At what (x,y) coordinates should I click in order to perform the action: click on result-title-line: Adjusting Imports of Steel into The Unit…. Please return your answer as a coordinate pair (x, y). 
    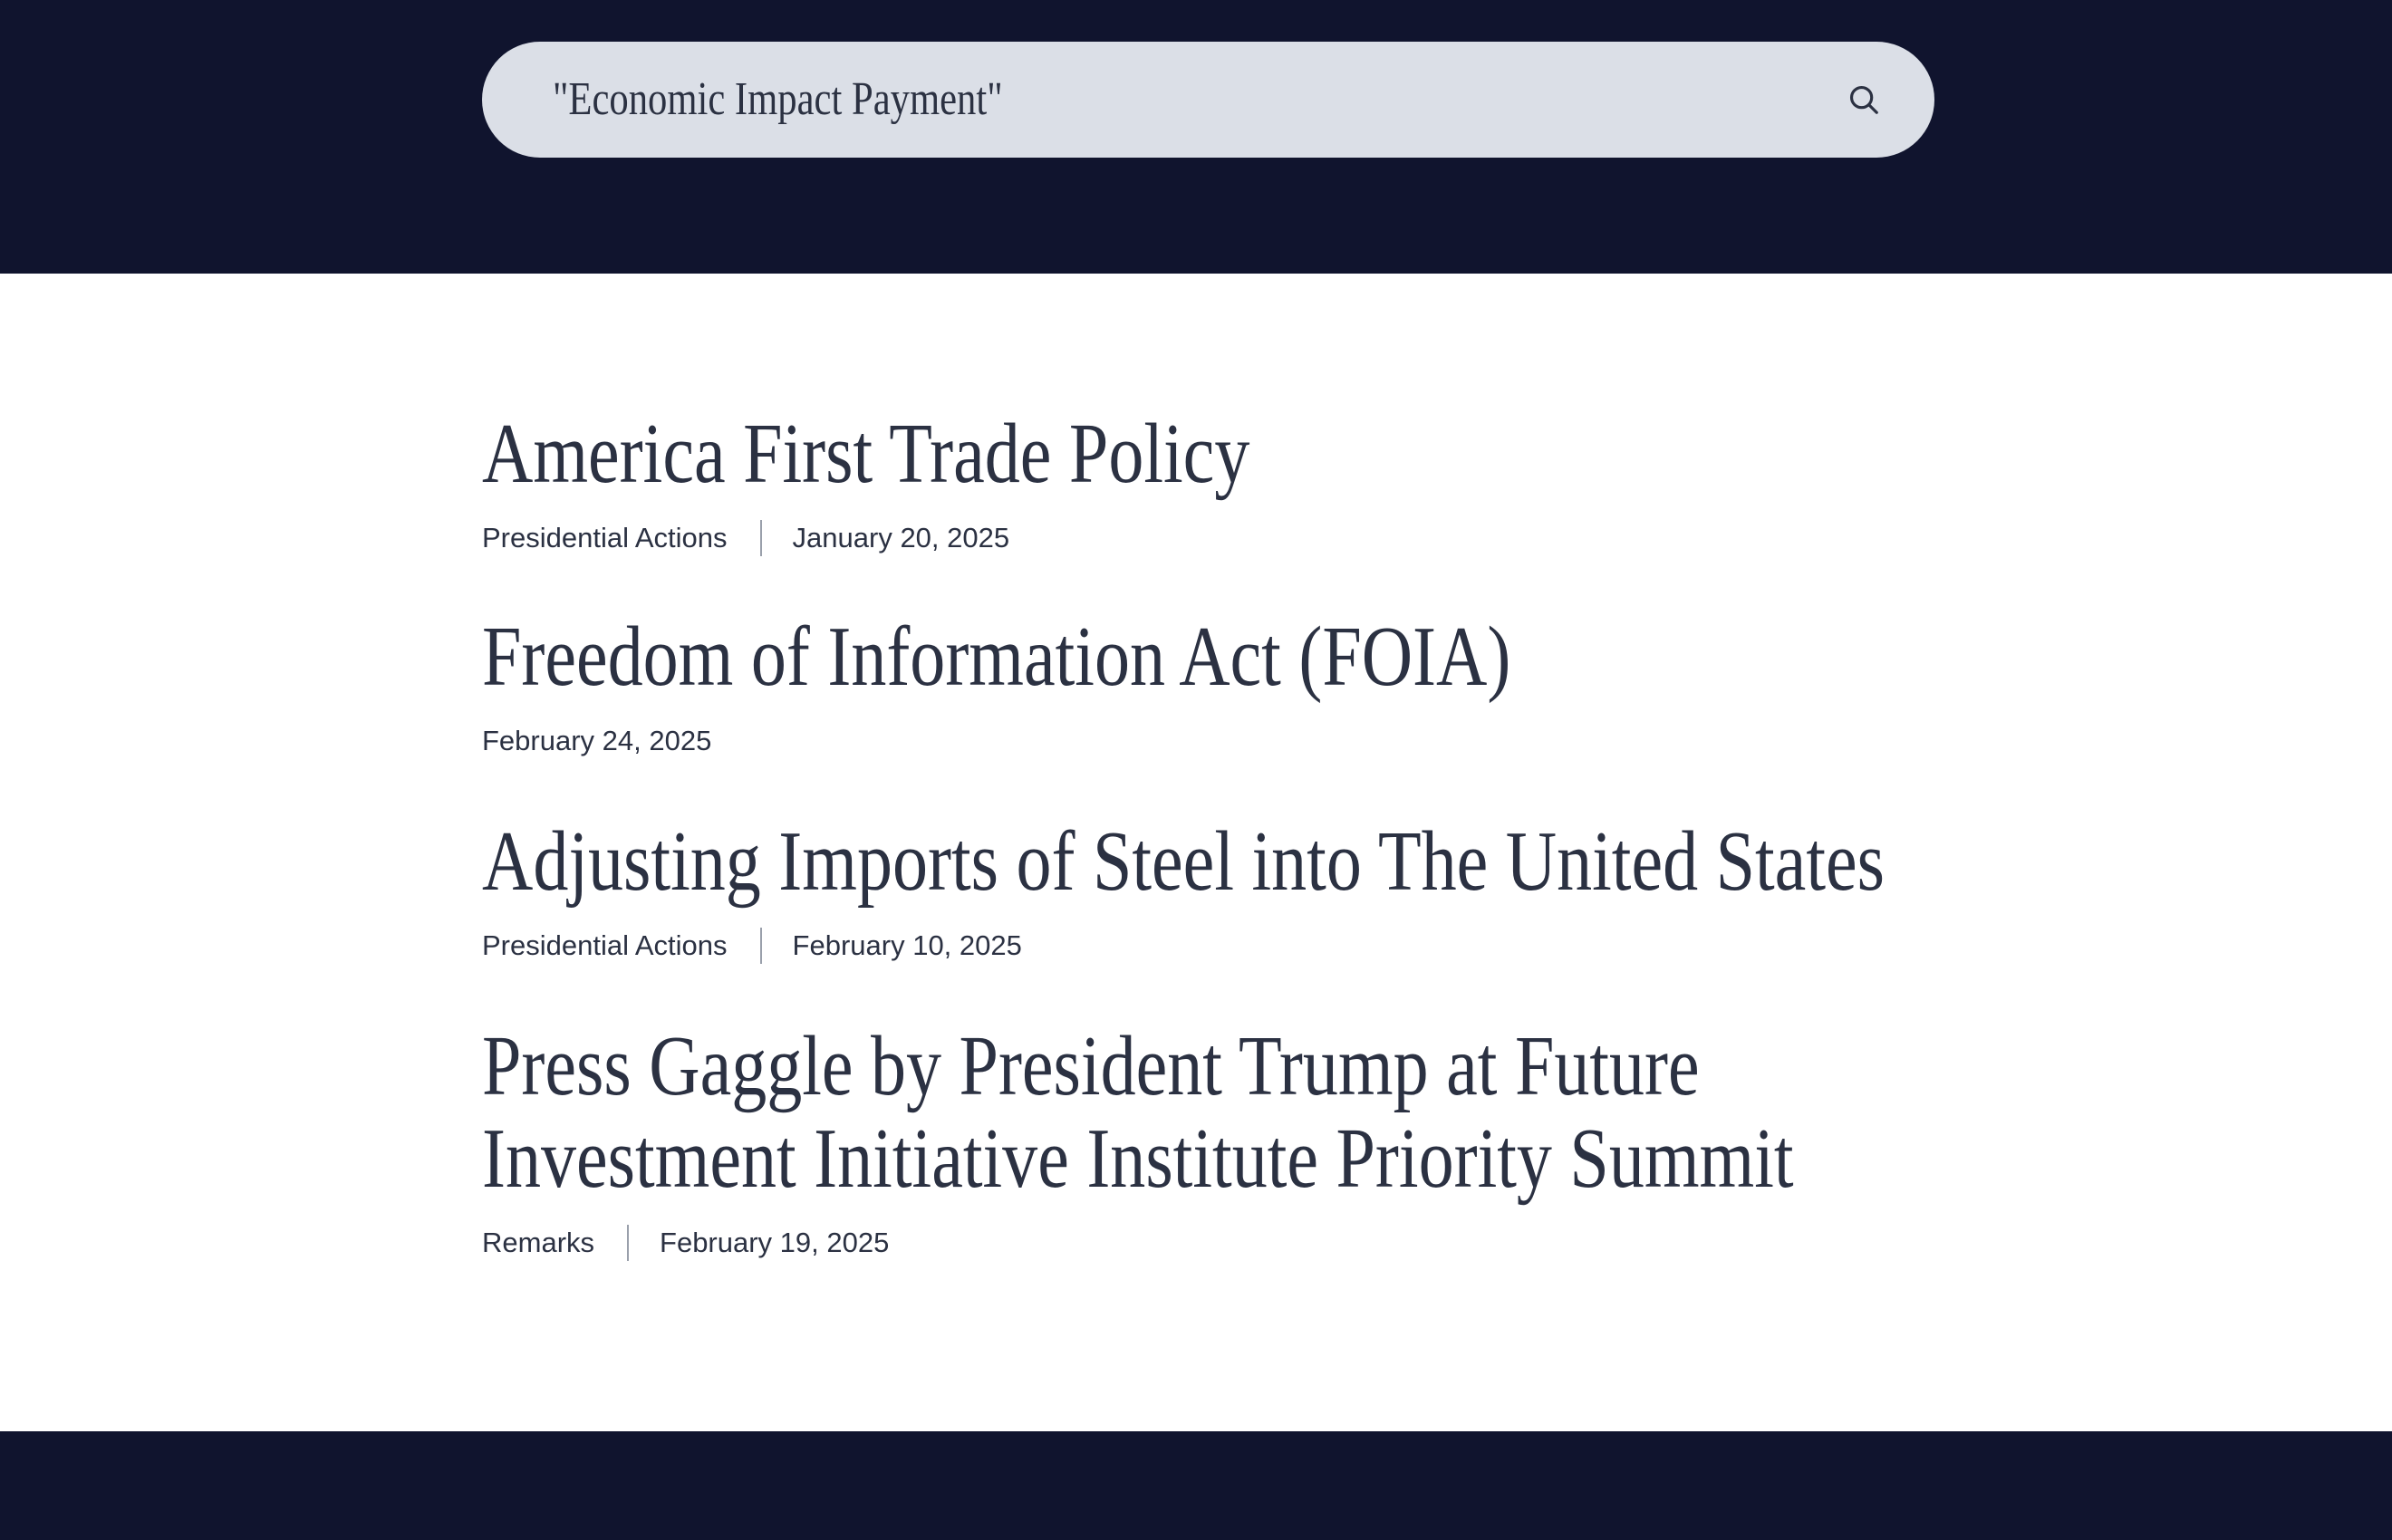
    Looking at the image, I should click on (1183, 861).